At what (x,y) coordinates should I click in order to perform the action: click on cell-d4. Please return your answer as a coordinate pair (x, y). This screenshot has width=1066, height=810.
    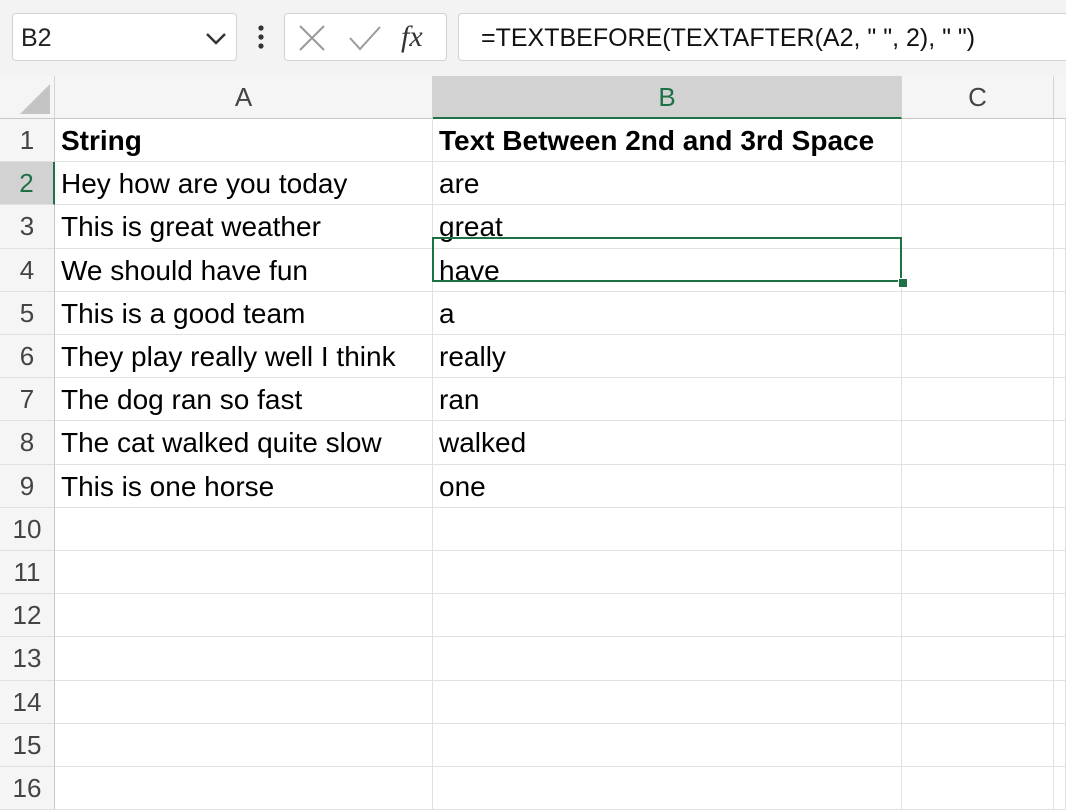
    Looking at the image, I should click on (1060, 270).